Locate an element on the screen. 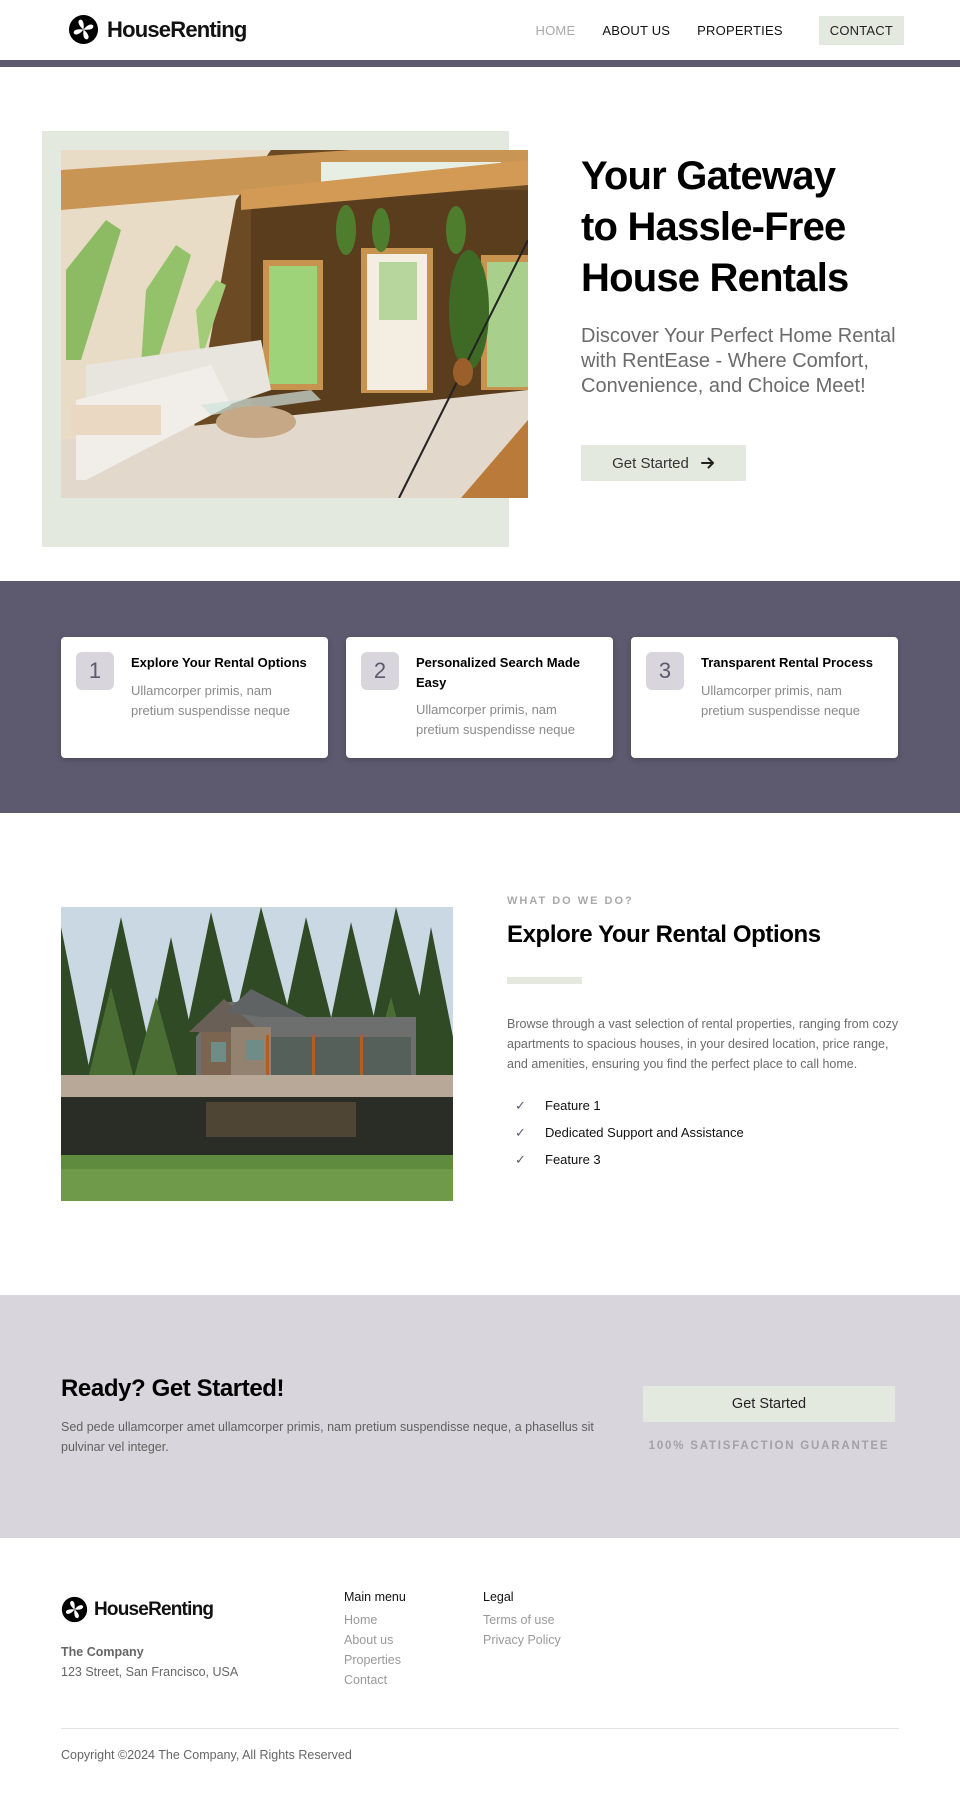 Image resolution: width=960 pixels, height=1810 pixels. feature-label: Feature 1 is located at coordinates (573, 1105).